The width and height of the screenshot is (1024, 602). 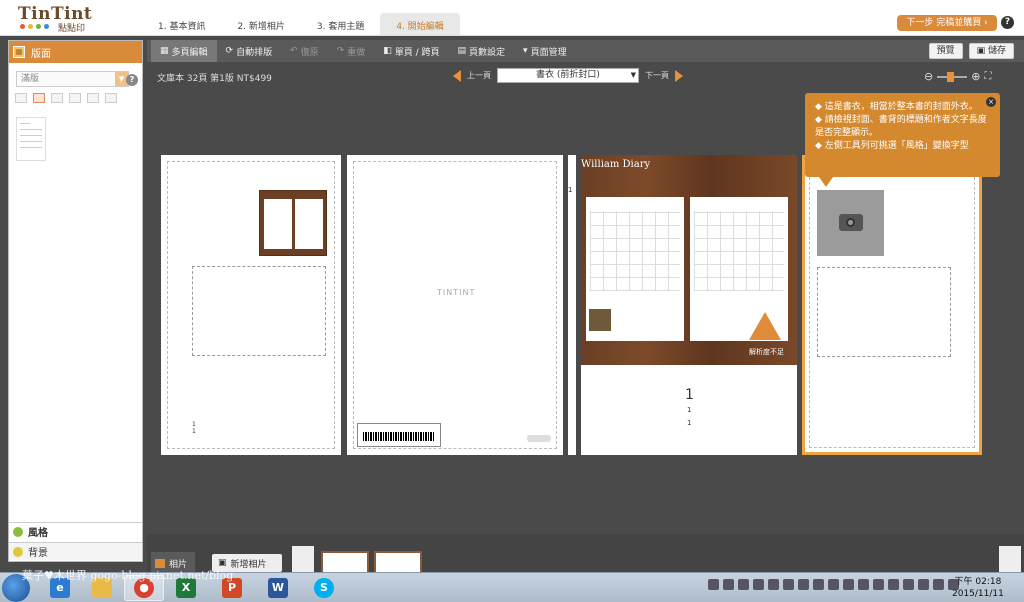 What do you see at coordinates (978, 588) in the screenshot?
I see `system-clock: 下午 02:18 2015/11/11` at bounding box center [978, 588].